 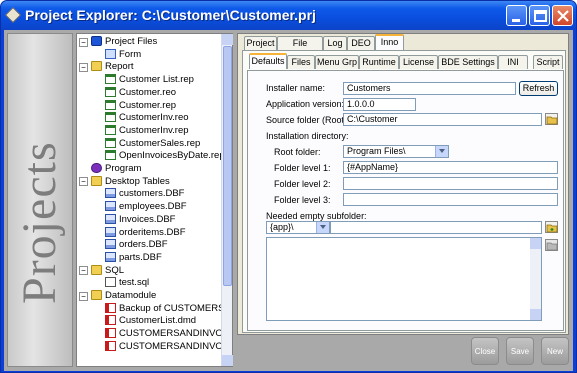 What do you see at coordinates (39, 222) in the screenshot?
I see `projects-label: Projects` at bounding box center [39, 222].